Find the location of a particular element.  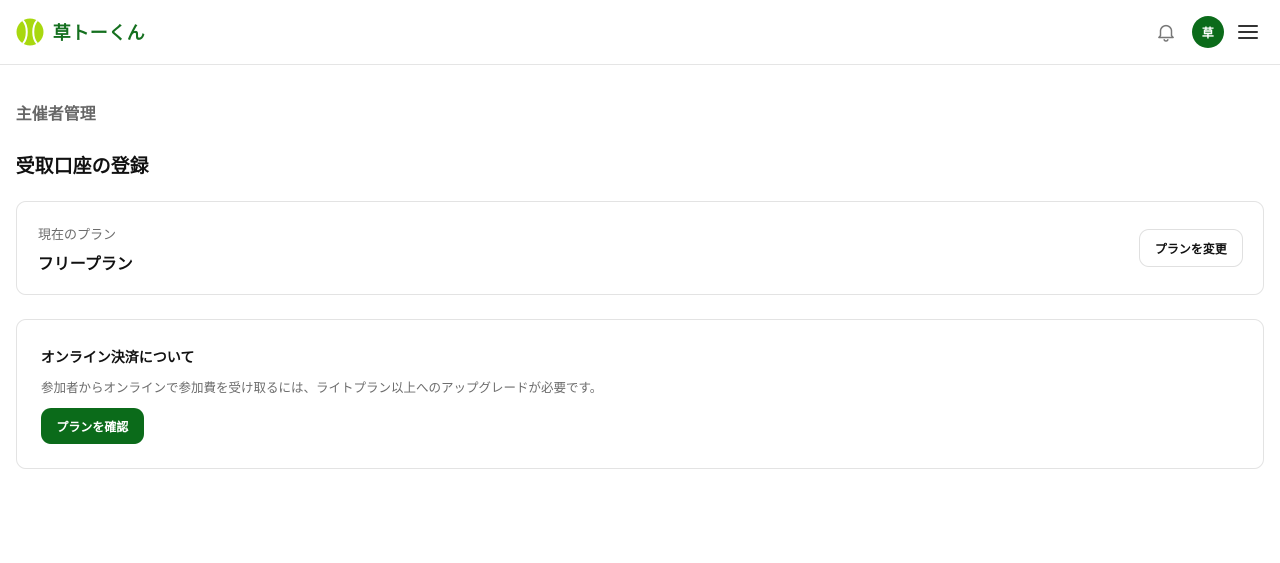

app-header: 草トーくん 草 is located at coordinates (640, 32).